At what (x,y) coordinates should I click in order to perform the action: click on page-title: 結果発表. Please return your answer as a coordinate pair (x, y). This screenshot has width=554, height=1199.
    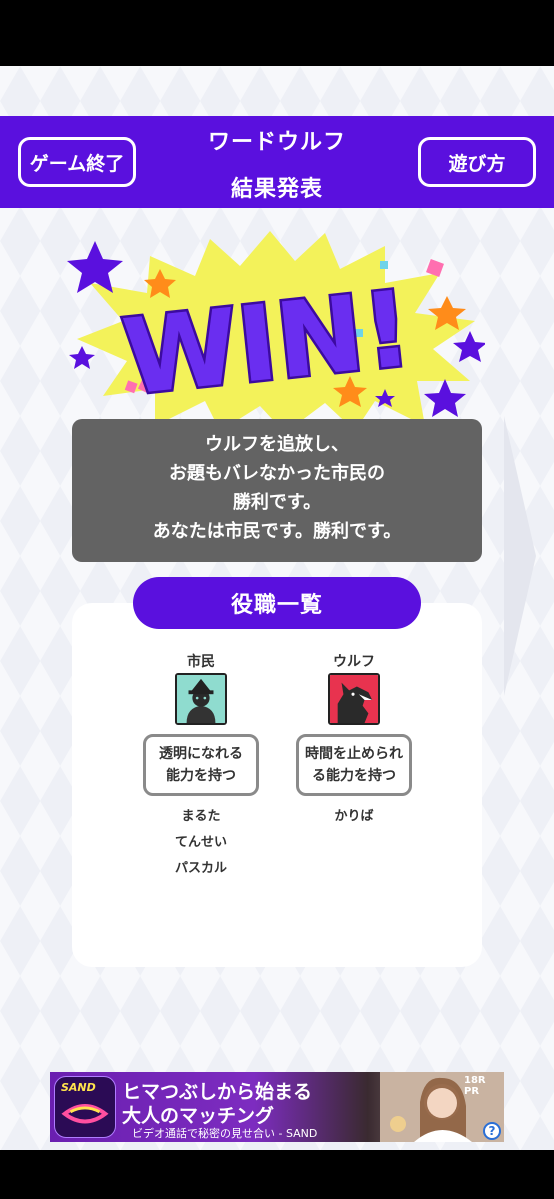
    Looking at the image, I should click on (276, 189).